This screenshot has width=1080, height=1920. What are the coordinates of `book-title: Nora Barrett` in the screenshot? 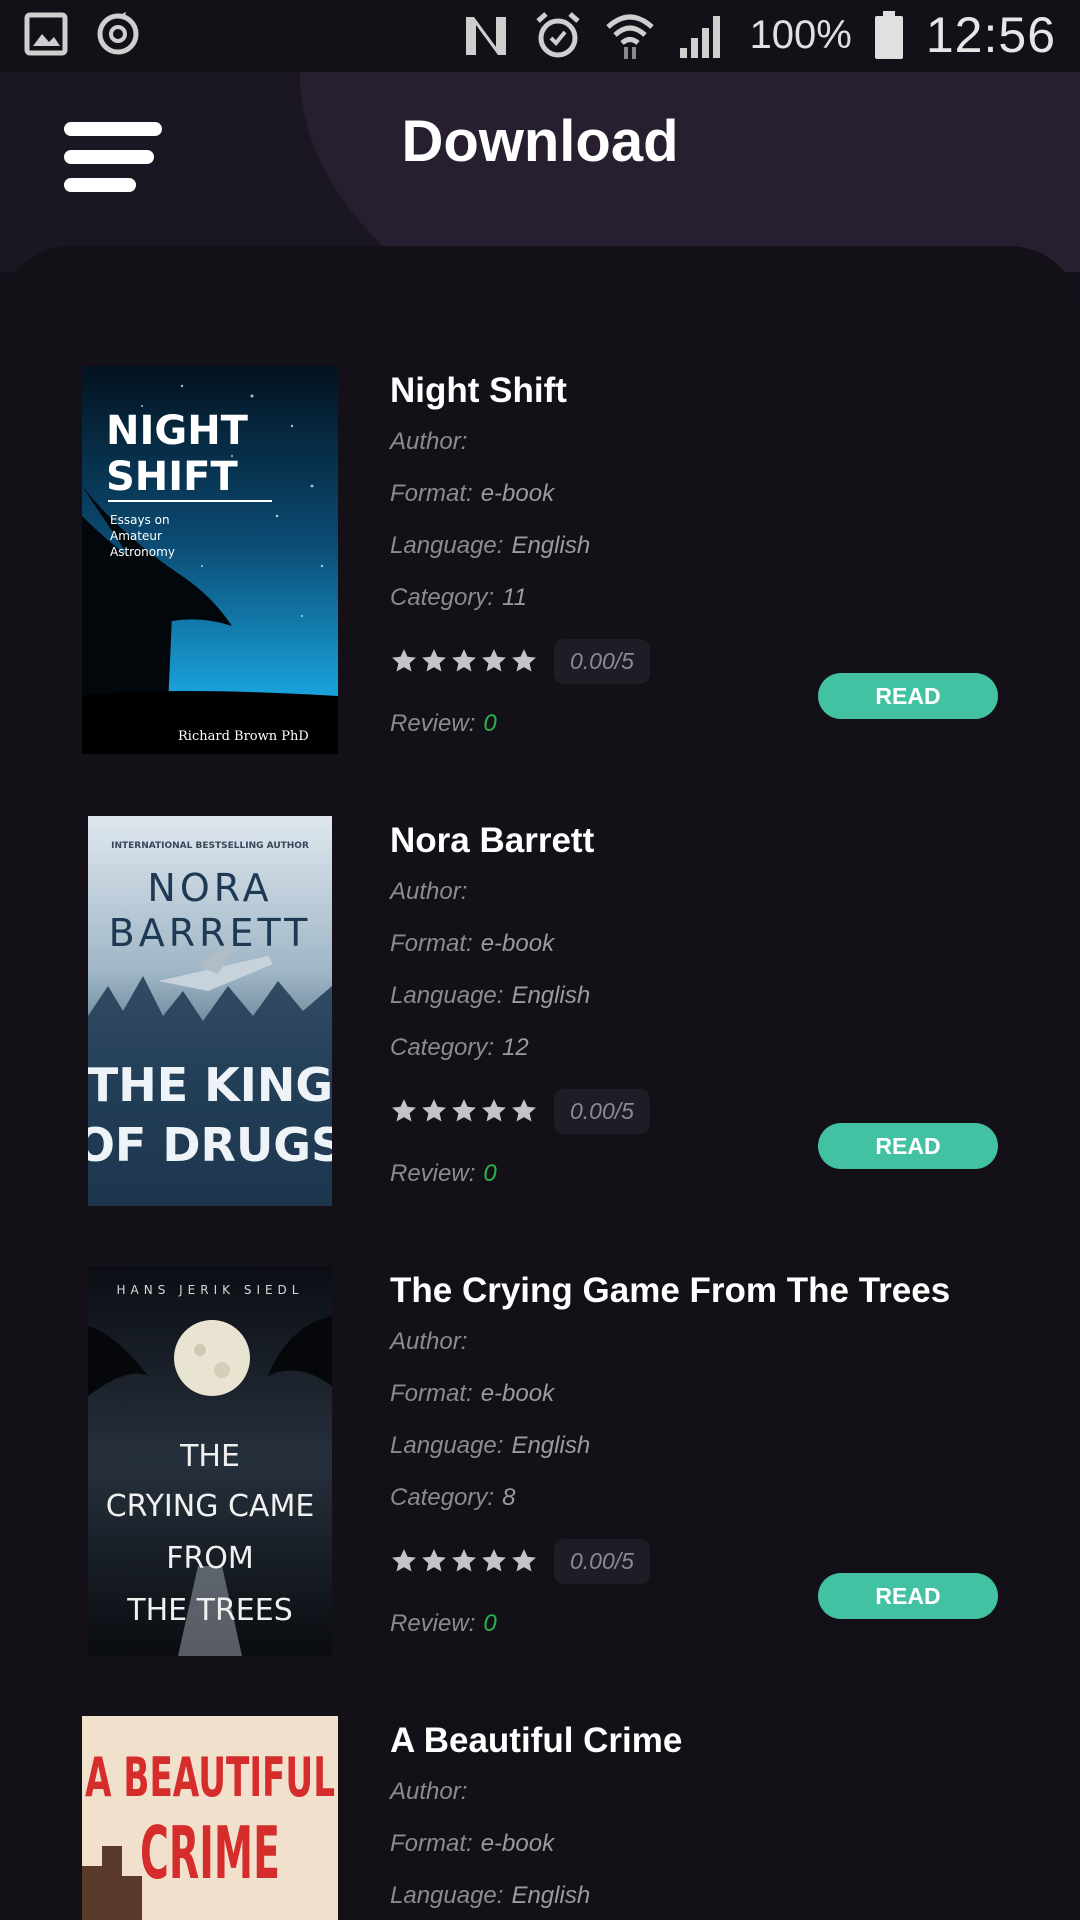 It's located at (700, 841).